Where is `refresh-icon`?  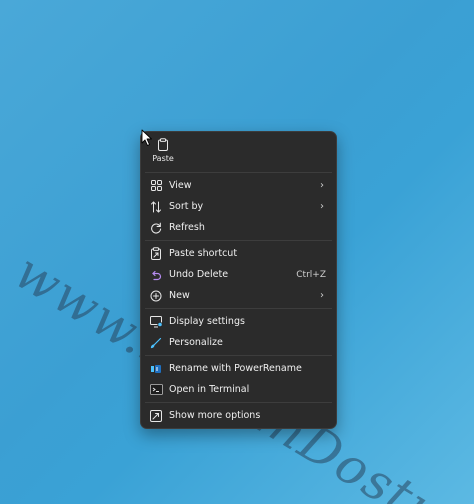 refresh-icon is located at coordinates (156, 228).